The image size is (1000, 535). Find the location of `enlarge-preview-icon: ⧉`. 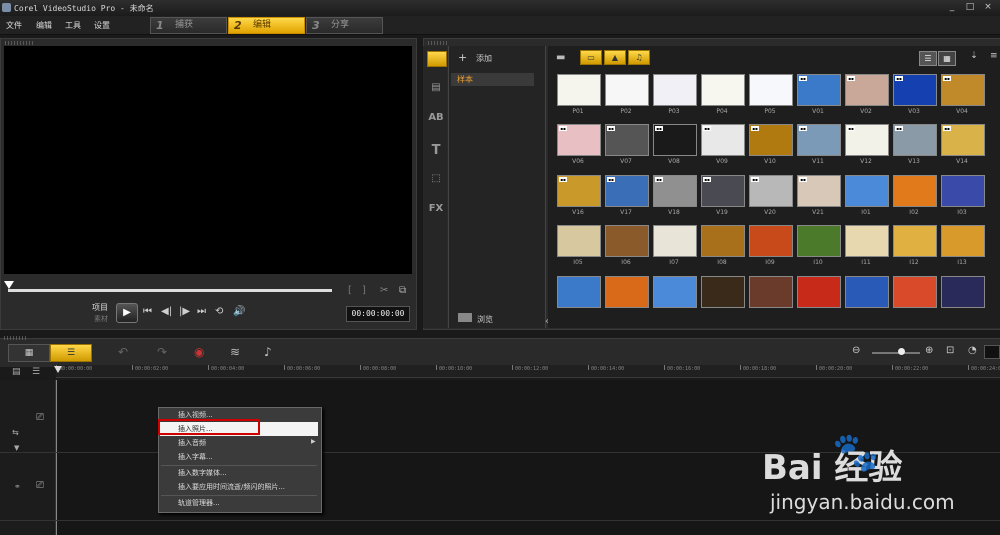

enlarge-preview-icon: ⧉ is located at coordinates (402, 290).